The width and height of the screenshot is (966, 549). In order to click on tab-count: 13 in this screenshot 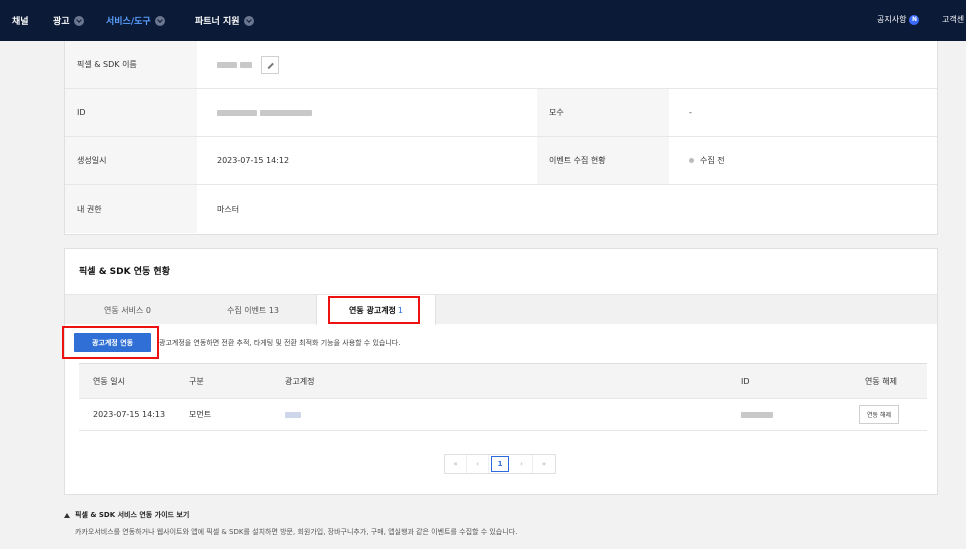, I will do `click(274, 310)`.